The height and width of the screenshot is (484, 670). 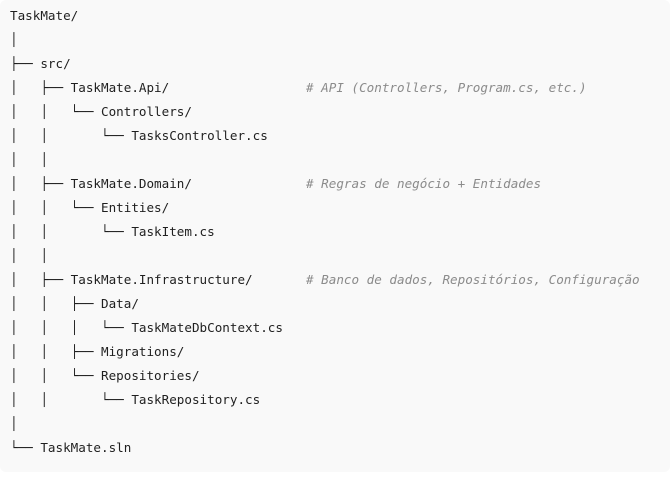 What do you see at coordinates (40, 63) in the screenshot?
I see `line-text: ├── src/` at bounding box center [40, 63].